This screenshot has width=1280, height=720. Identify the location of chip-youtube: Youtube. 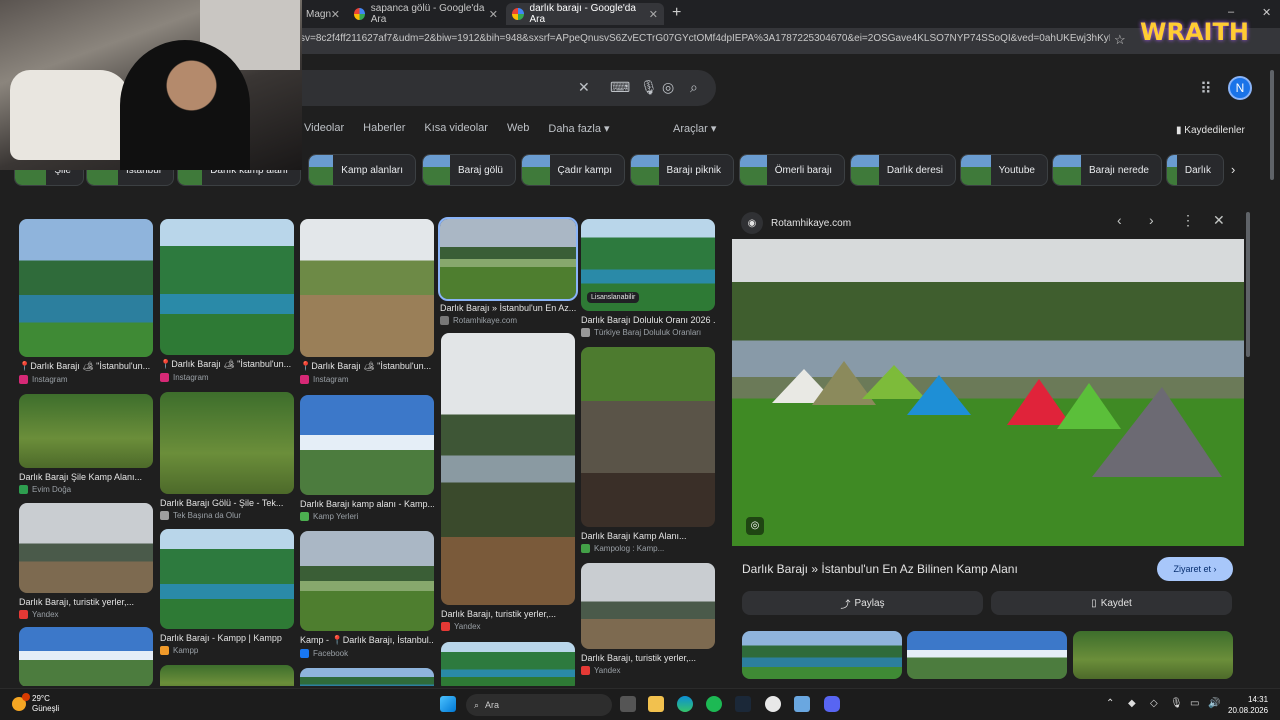
(1004, 170).